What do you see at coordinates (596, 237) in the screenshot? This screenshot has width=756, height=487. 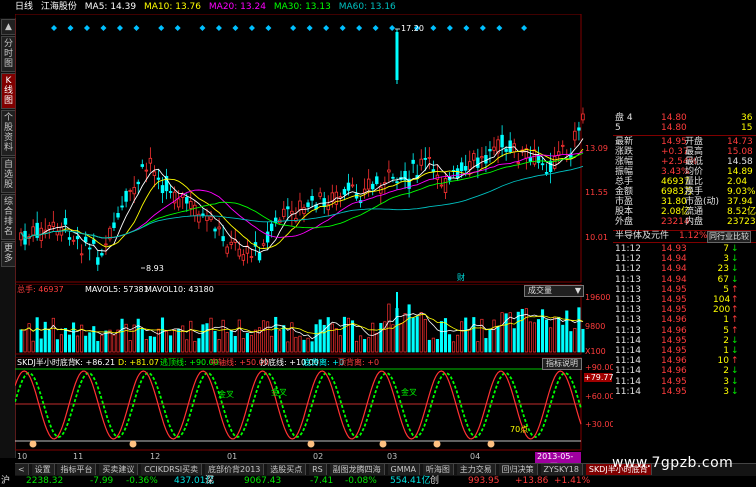 I see `price-axis-label: 10.01` at bounding box center [596, 237].